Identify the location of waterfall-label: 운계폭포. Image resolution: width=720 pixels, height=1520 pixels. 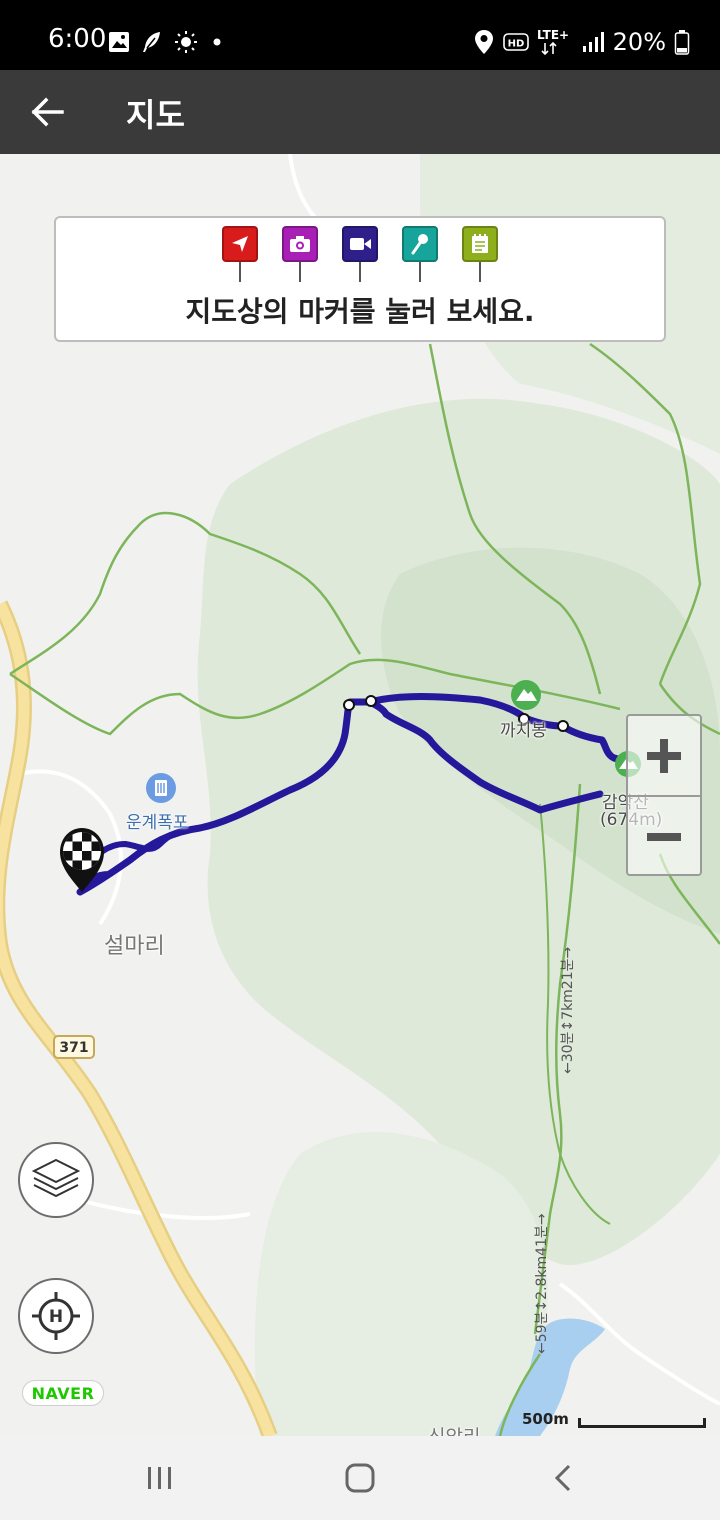
(157, 823).